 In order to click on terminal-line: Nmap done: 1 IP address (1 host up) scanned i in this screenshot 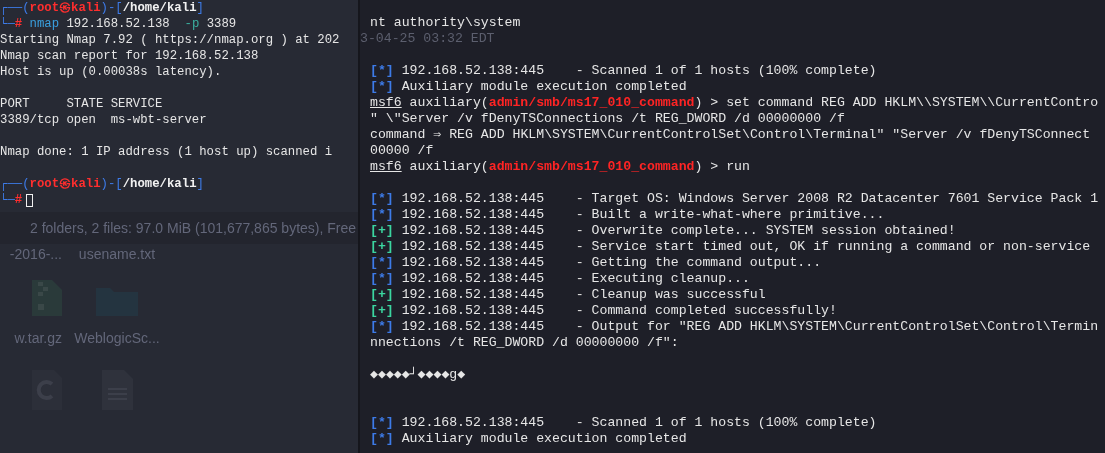, I will do `click(166, 152)`.